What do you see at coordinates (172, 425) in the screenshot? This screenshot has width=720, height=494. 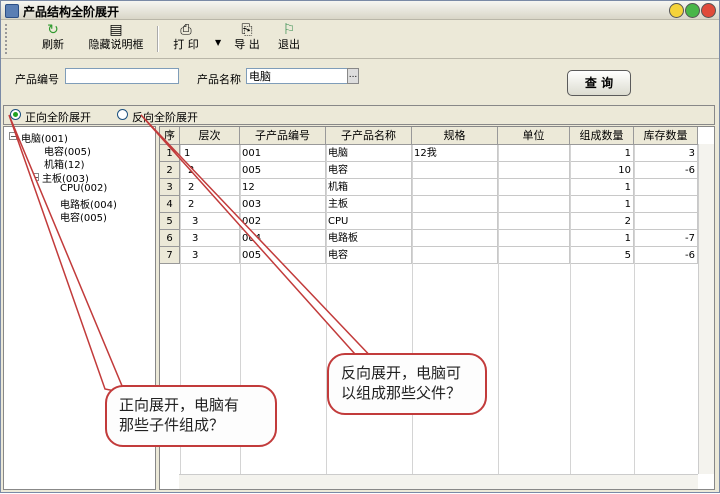 I see `forward-callout-line2: 那些子件组成？` at bounding box center [172, 425].